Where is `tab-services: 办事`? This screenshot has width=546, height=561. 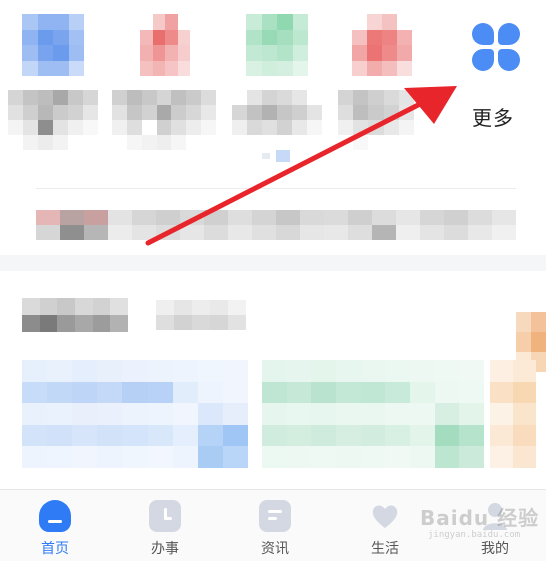
tab-services: 办事 is located at coordinates (165, 530).